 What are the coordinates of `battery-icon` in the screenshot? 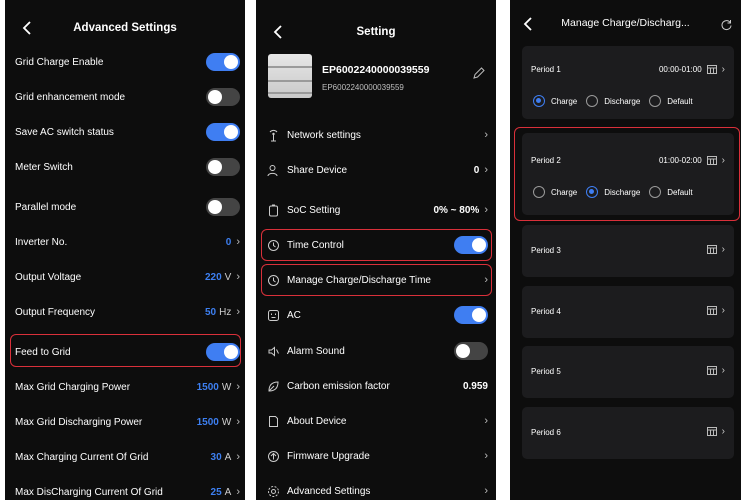 It's located at (273, 210).